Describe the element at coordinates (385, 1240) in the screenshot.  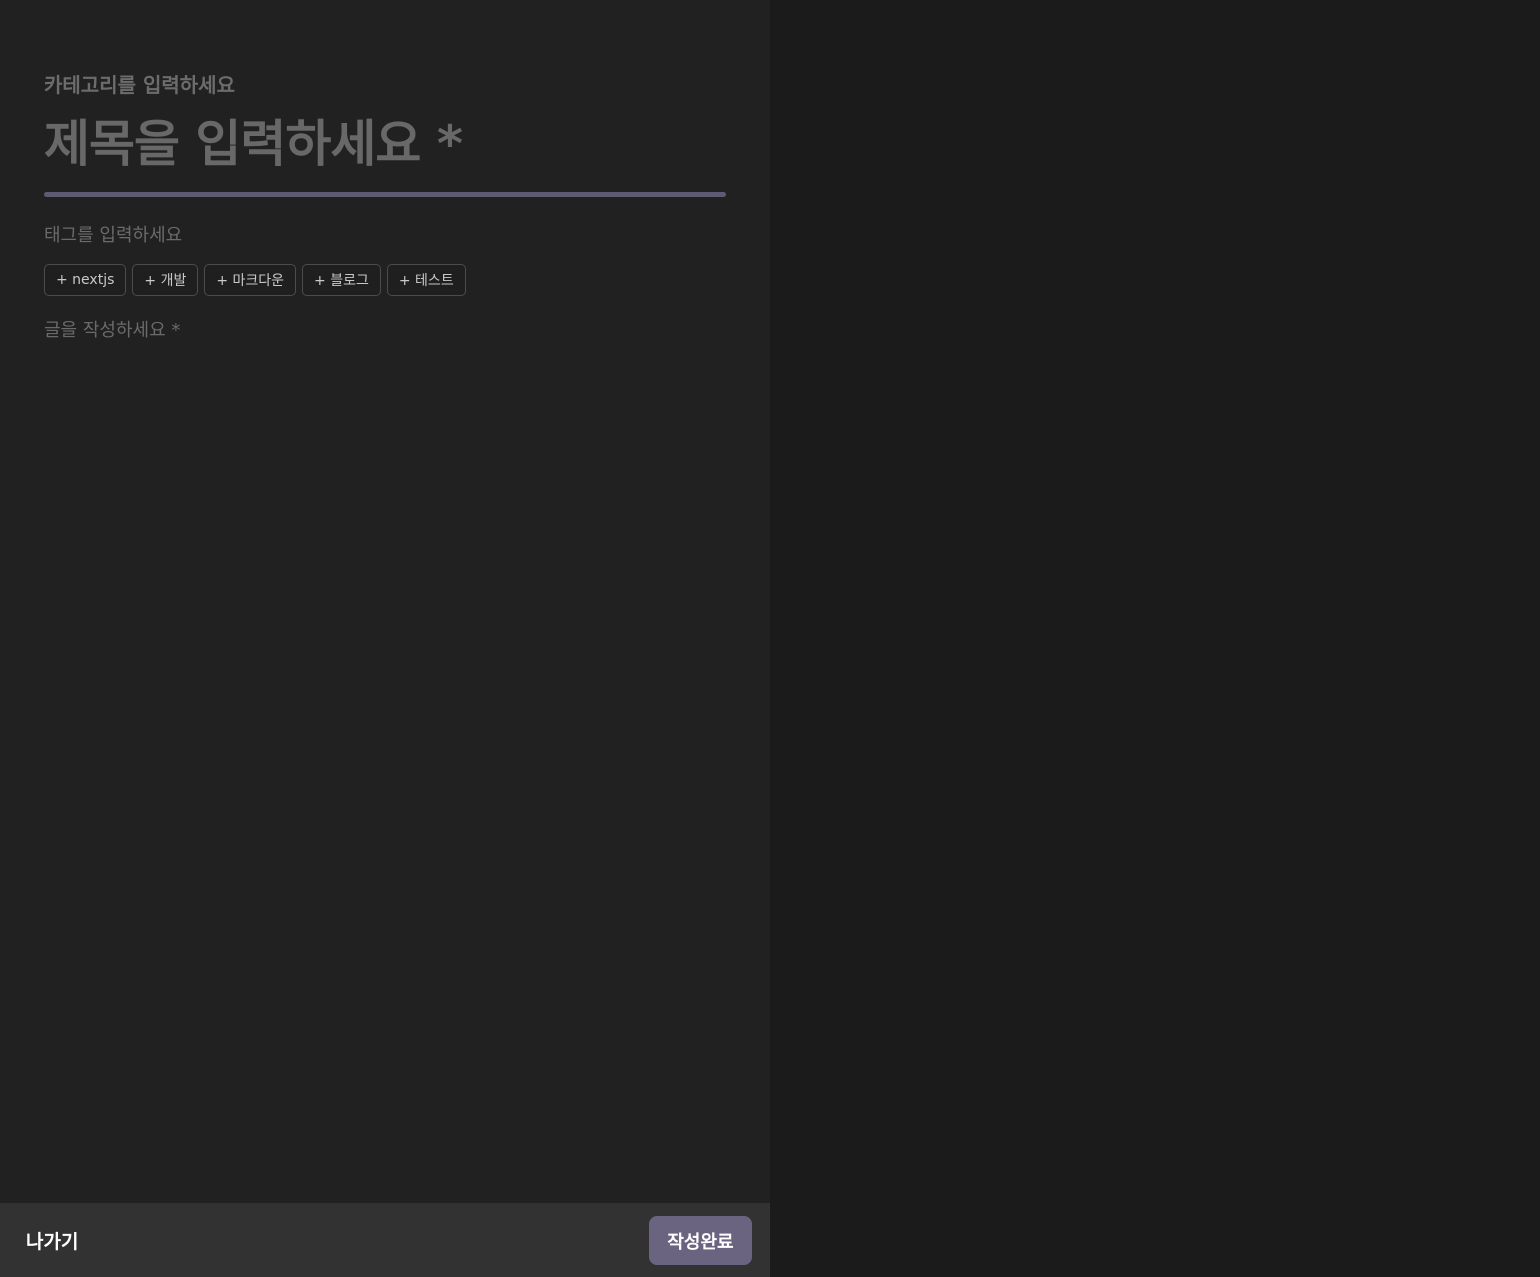
I see `editor-footer: 나가기 작성완료` at that location.